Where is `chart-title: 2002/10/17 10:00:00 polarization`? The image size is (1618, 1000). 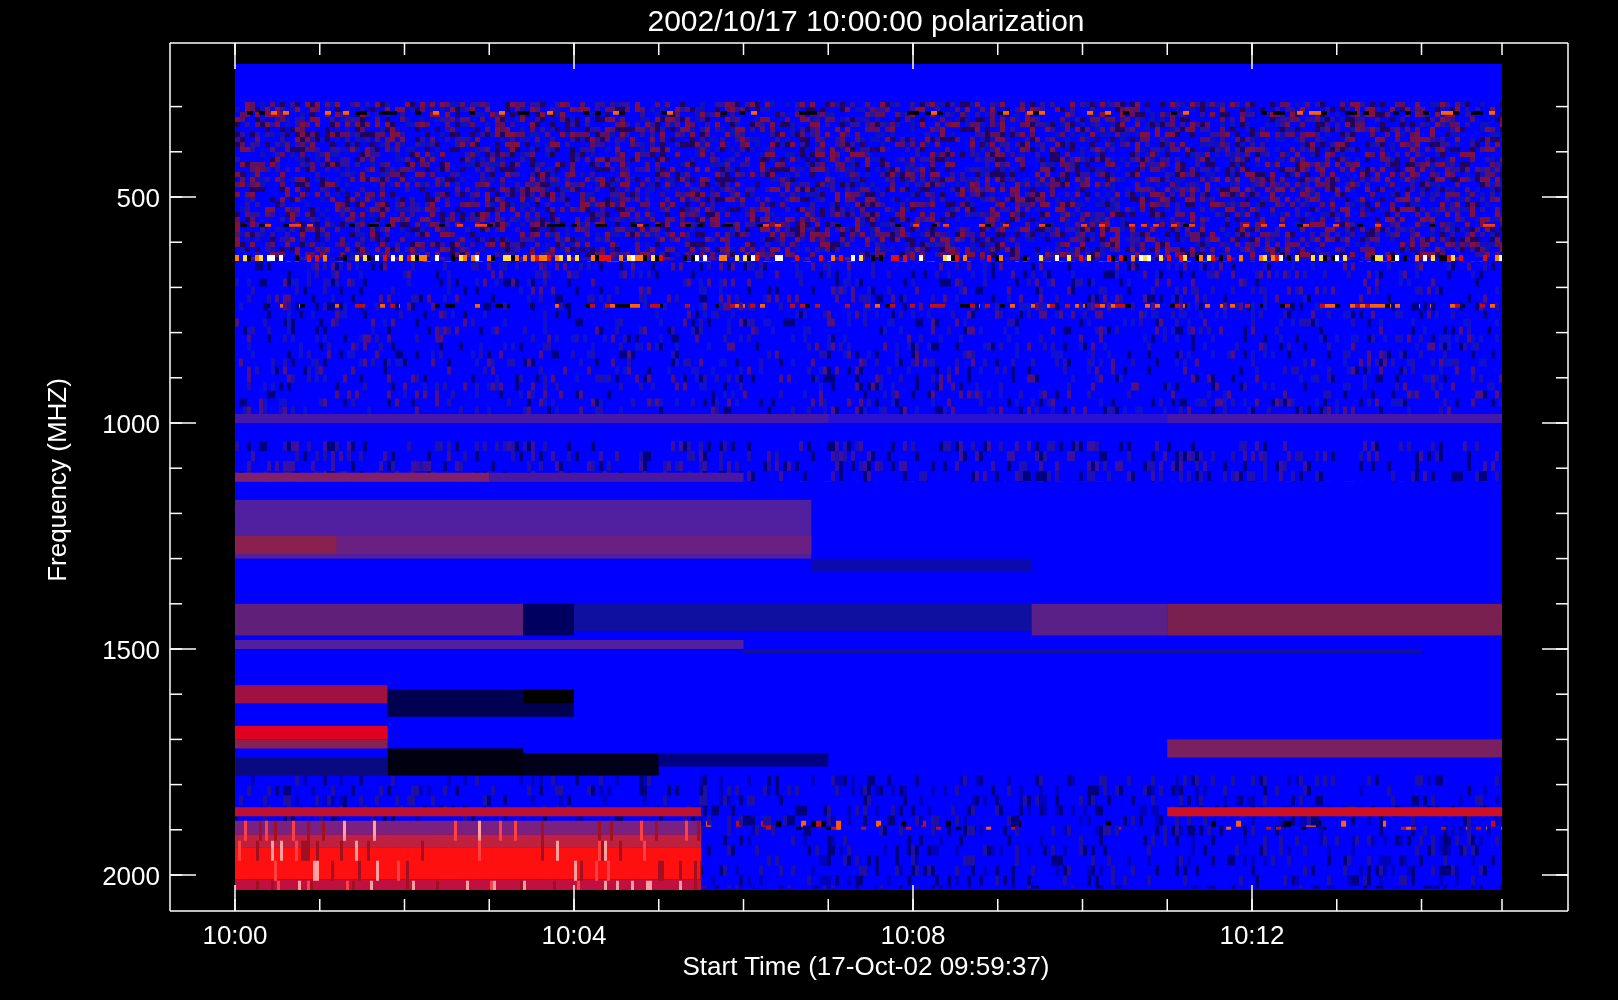
chart-title: 2002/10/17 10:00:00 polarization is located at coordinates (866, 20).